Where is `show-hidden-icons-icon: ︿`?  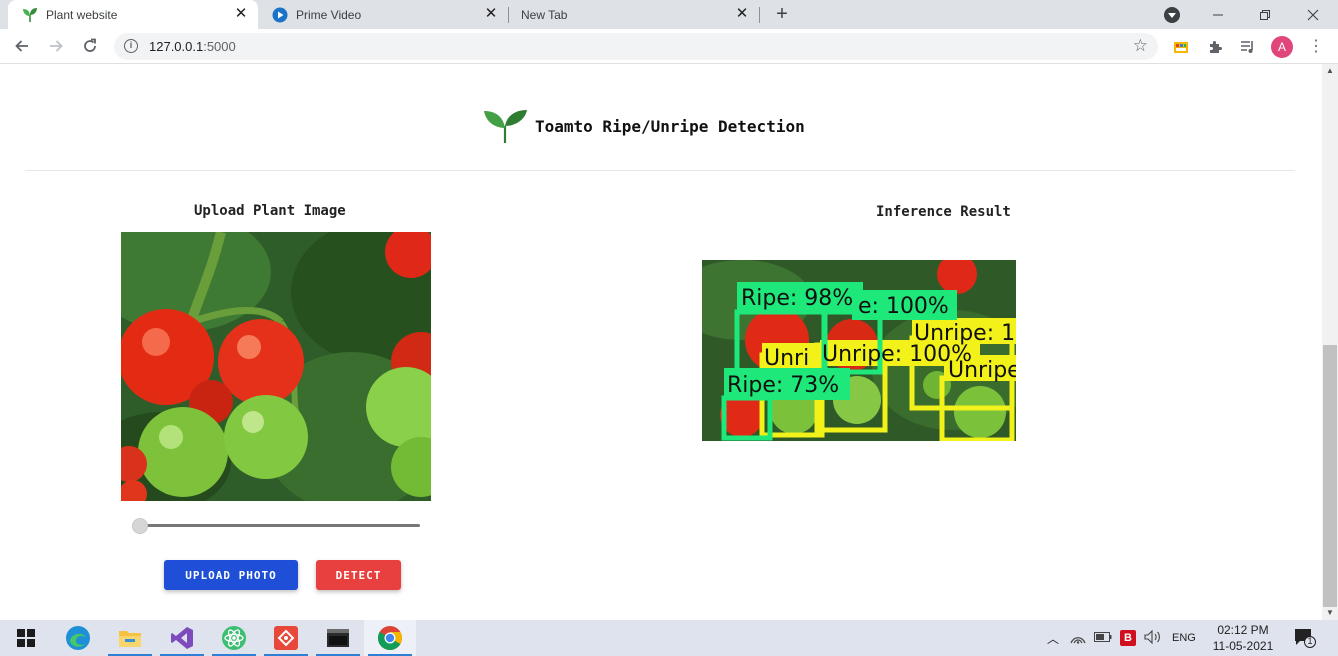
show-hidden-icons-icon: ︿ is located at coordinates (1053, 638).